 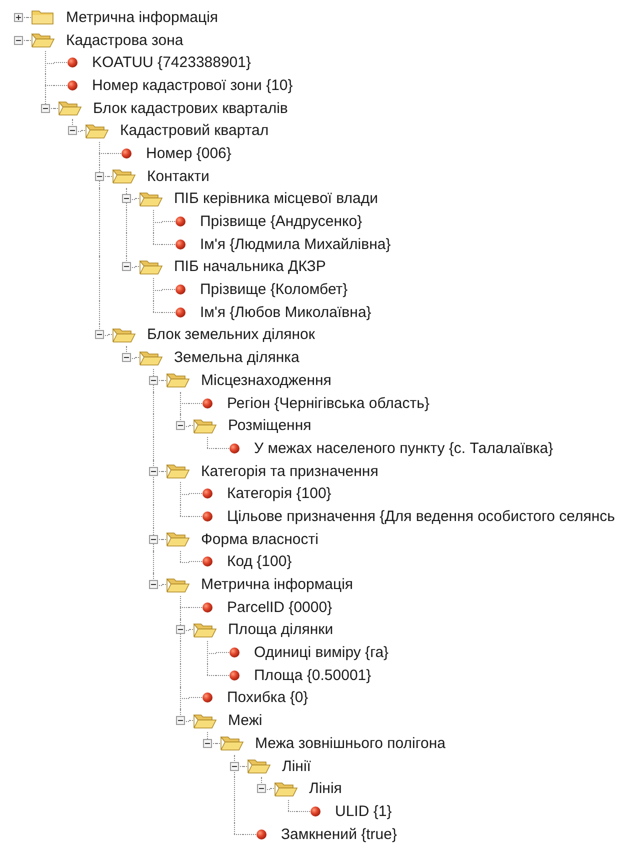 What do you see at coordinates (259, 561) in the screenshot?
I see `property-label: Код {100}` at bounding box center [259, 561].